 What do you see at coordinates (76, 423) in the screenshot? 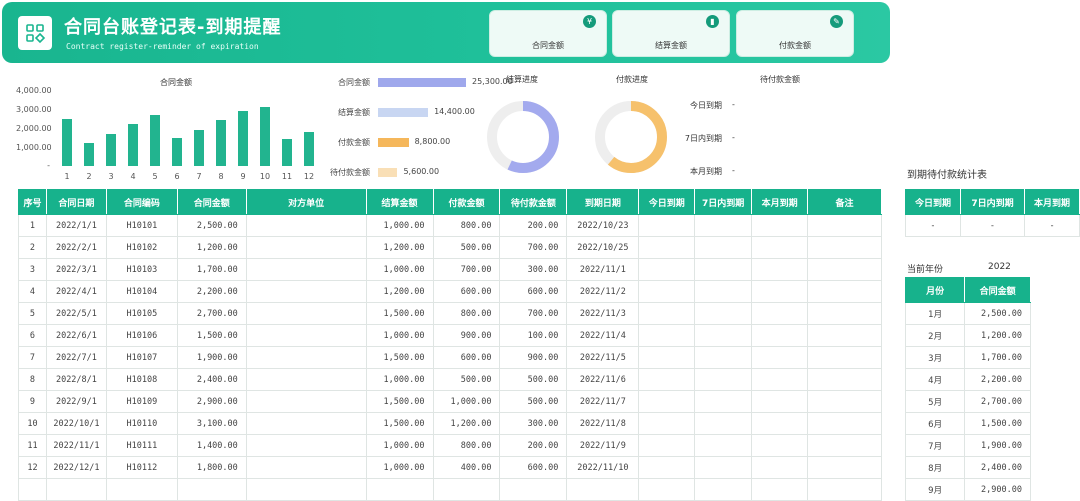
I see `table-cell: 2022/10/1` at bounding box center [76, 423].